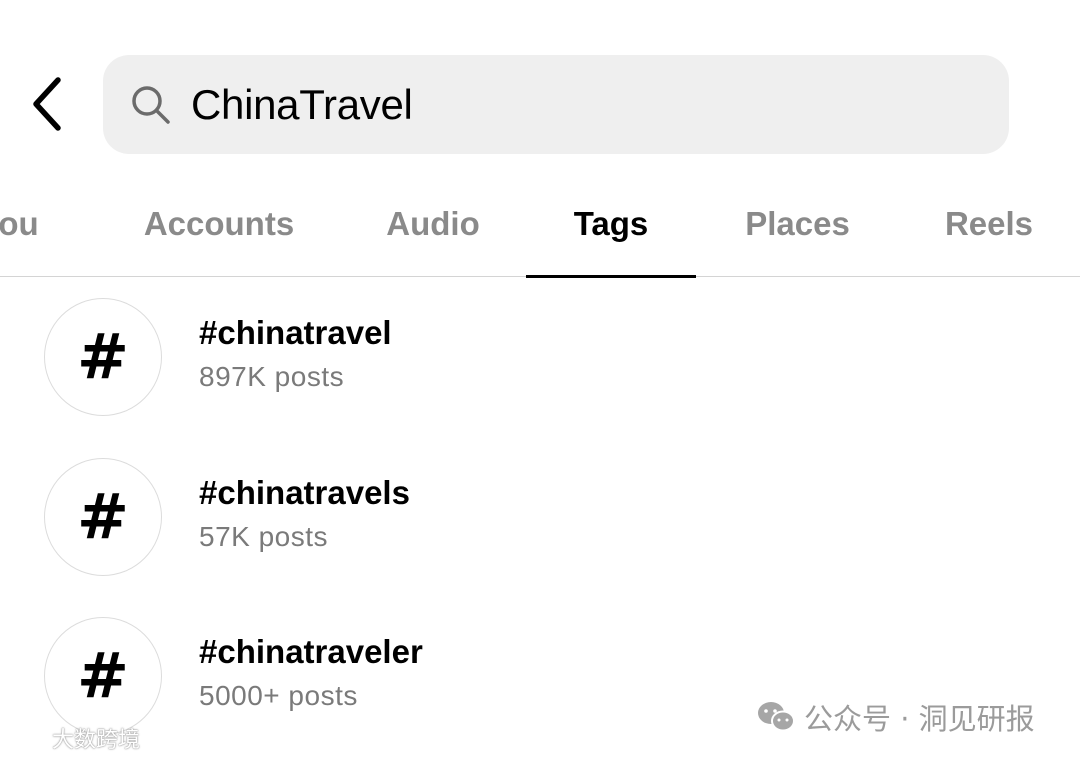 This screenshot has height=759, width=1080. Describe the element at coordinates (919, 719) in the screenshot. I see `watermark-right-text: 公众号 · 洞见研报` at that location.